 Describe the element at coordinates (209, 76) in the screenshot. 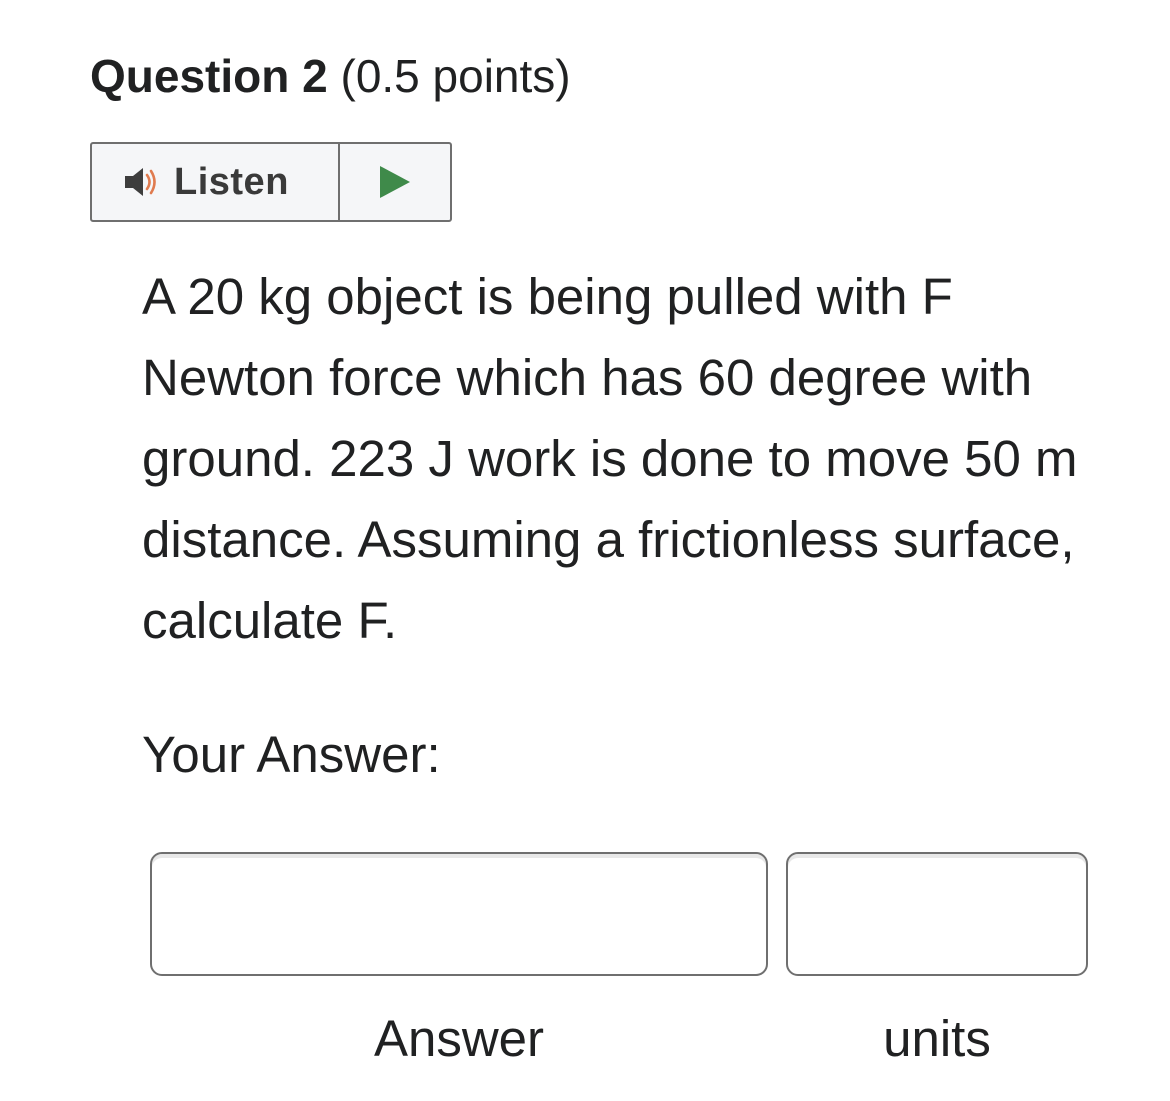

I see `question-title: Question 2` at that location.